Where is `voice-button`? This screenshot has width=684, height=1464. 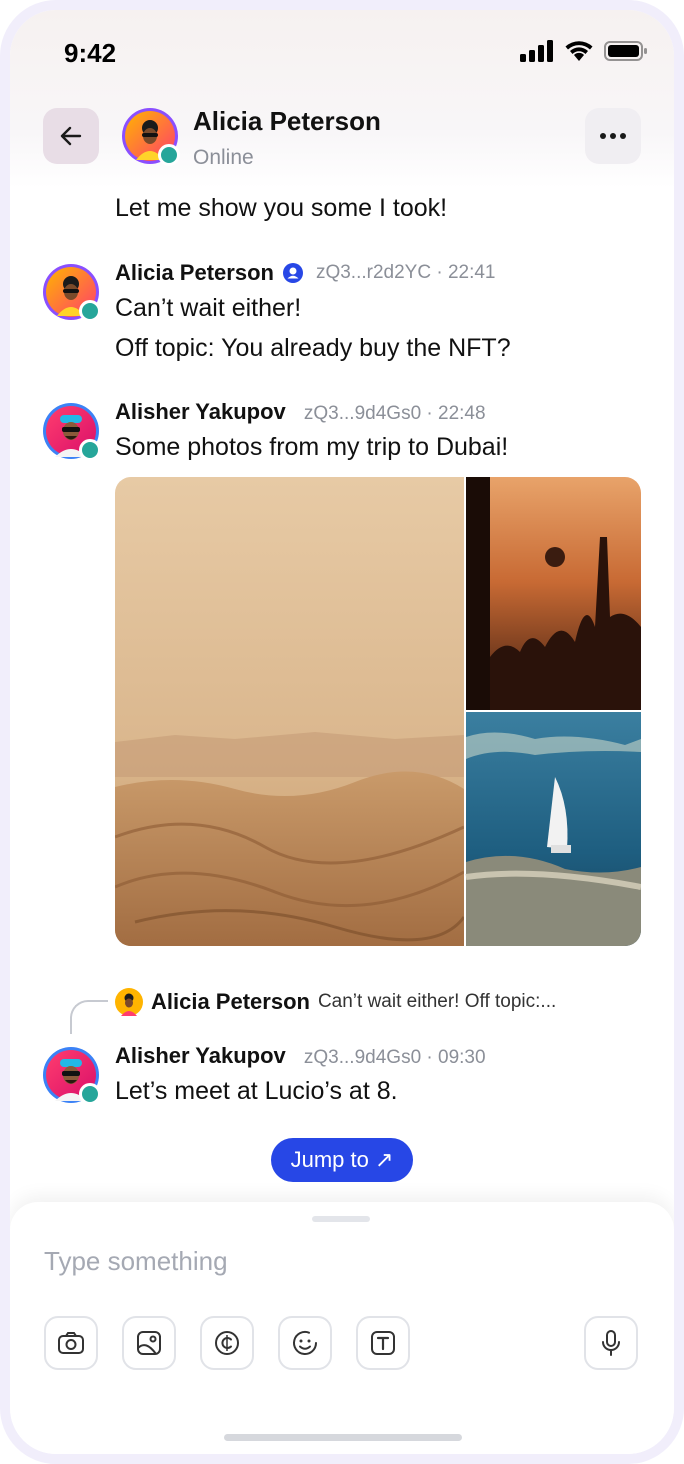
voice-button is located at coordinates (611, 1343).